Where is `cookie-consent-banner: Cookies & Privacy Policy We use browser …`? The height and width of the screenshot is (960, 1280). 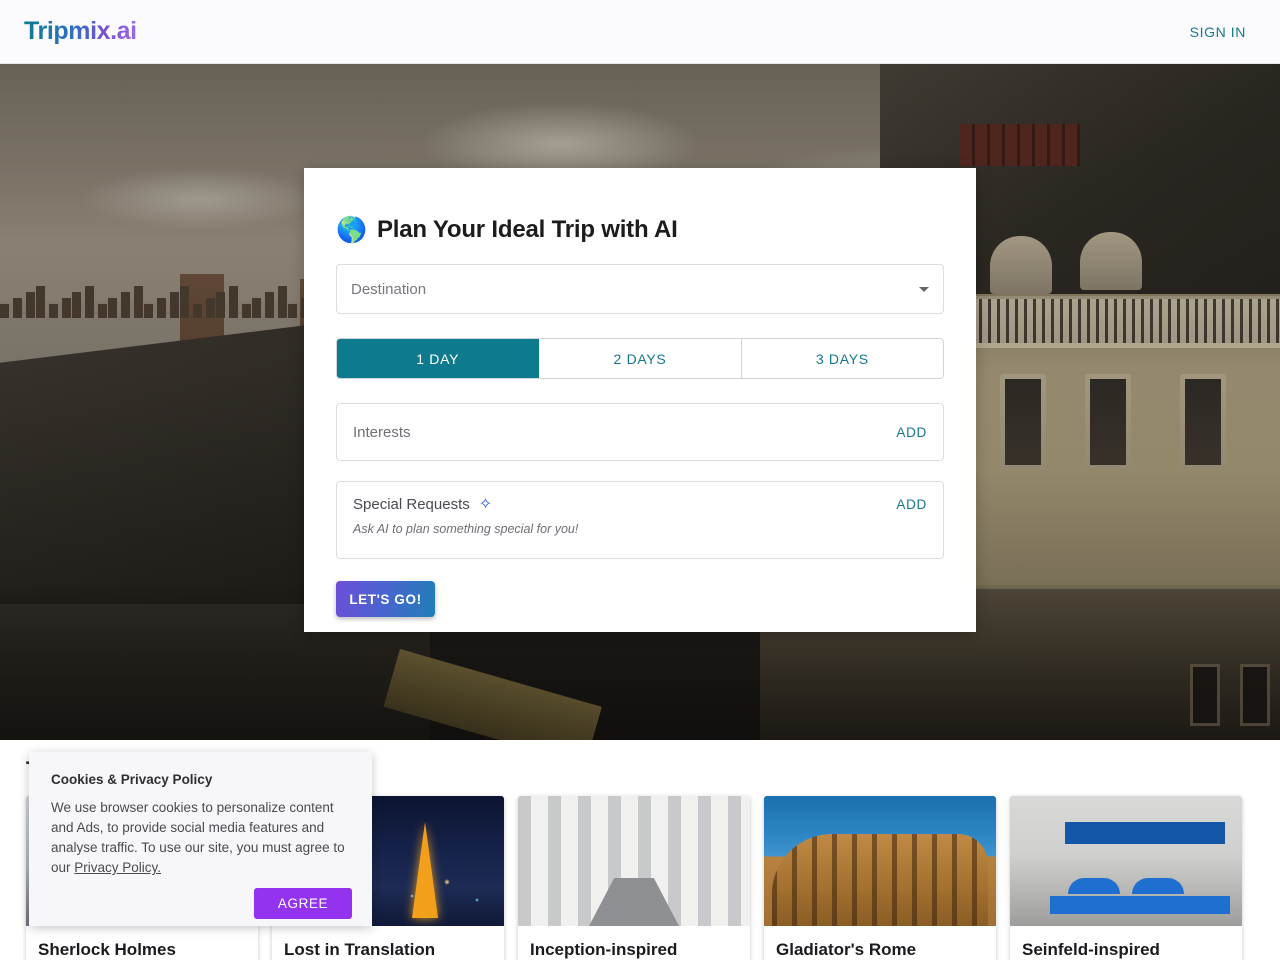
cookie-consent-banner: Cookies & Privacy Policy We use browser … is located at coordinates (200, 839).